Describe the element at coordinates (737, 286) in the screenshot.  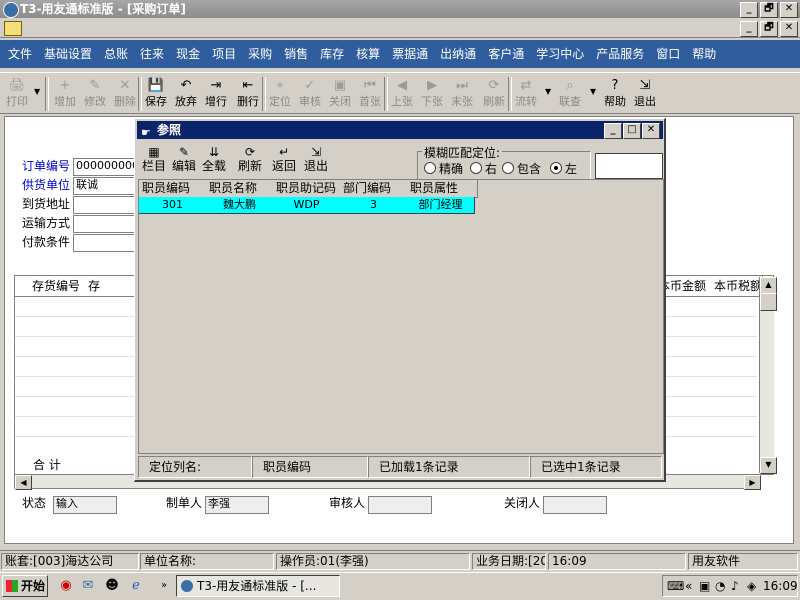
I see `column-header: 本币税额` at that location.